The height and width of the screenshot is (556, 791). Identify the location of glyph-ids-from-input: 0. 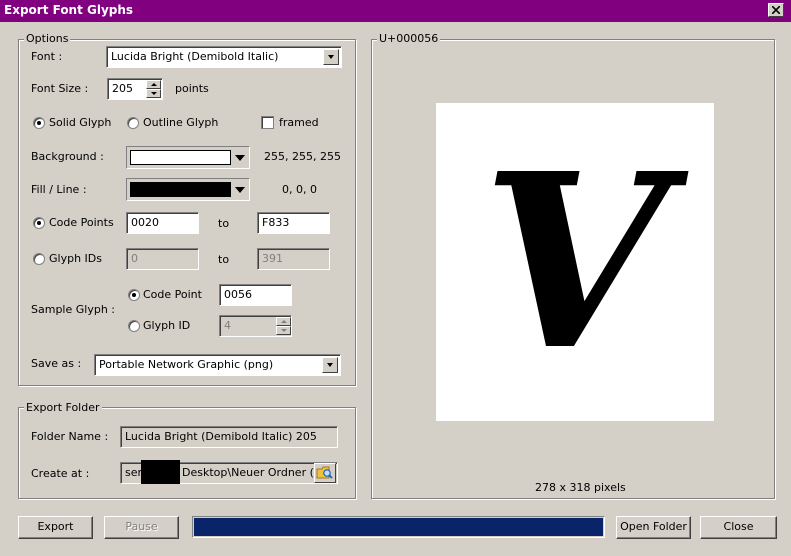
(162, 259).